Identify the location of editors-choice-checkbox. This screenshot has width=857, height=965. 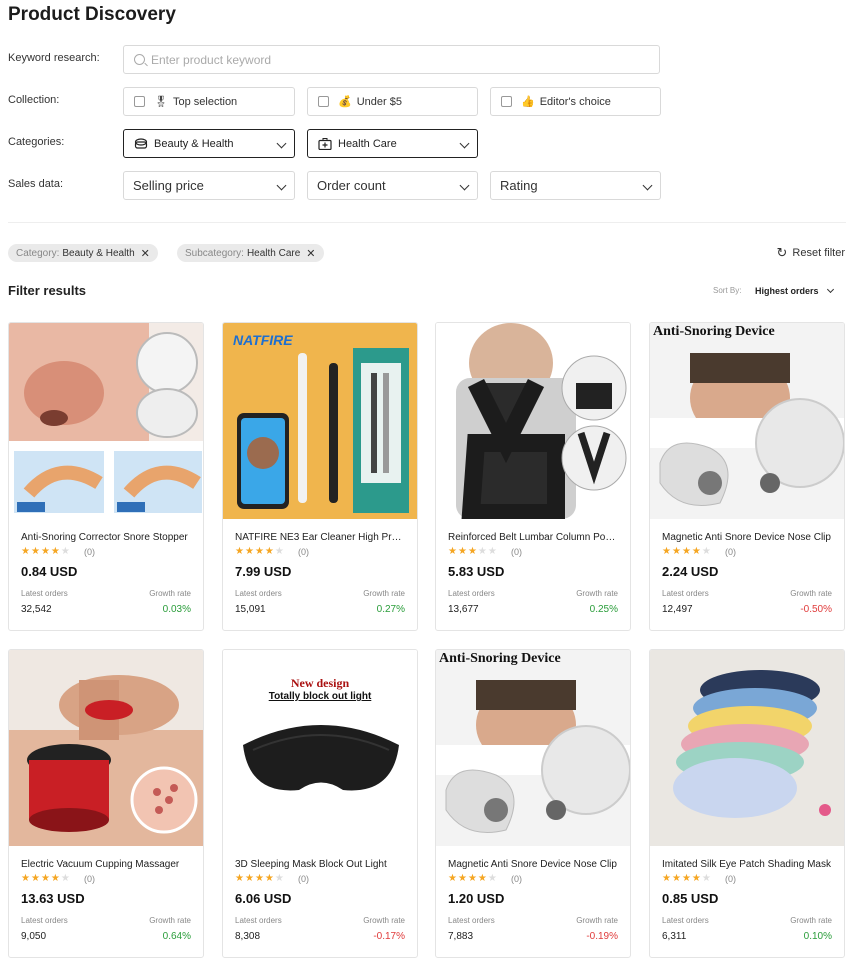
(506, 101).